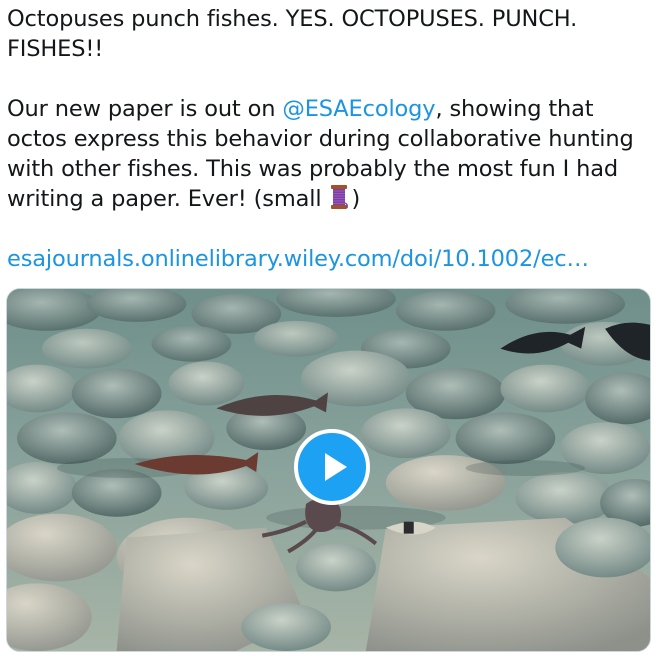  Describe the element at coordinates (336, 467) in the screenshot. I see `play-icon` at that location.